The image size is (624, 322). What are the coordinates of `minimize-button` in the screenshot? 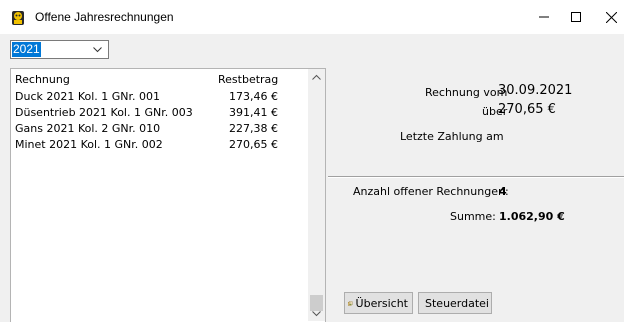 It's located at (544, 17).